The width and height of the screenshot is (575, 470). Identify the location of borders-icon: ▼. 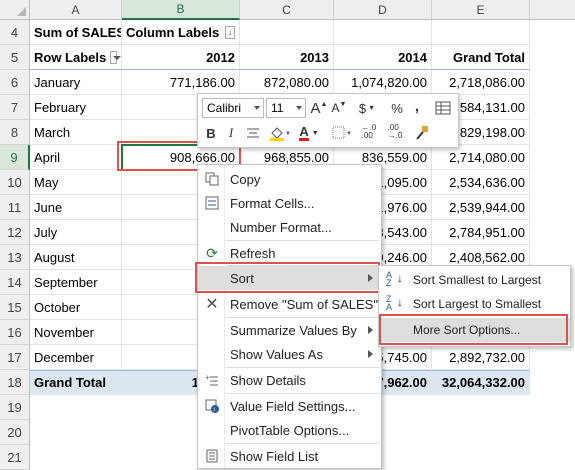
(342, 132).